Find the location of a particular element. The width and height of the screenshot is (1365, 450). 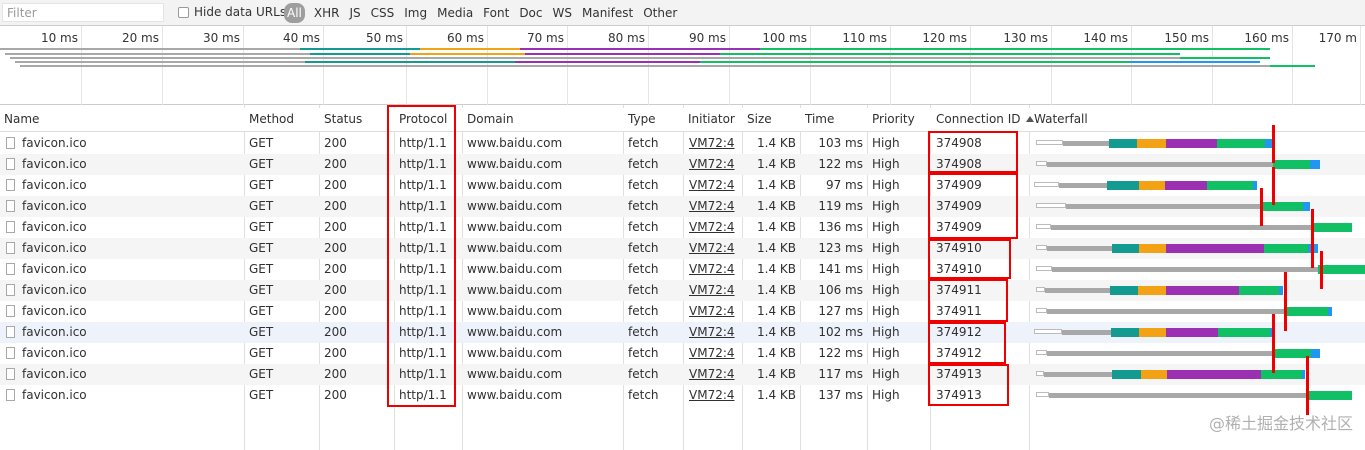

col-initiator: Initiator is located at coordinates (711, 119).